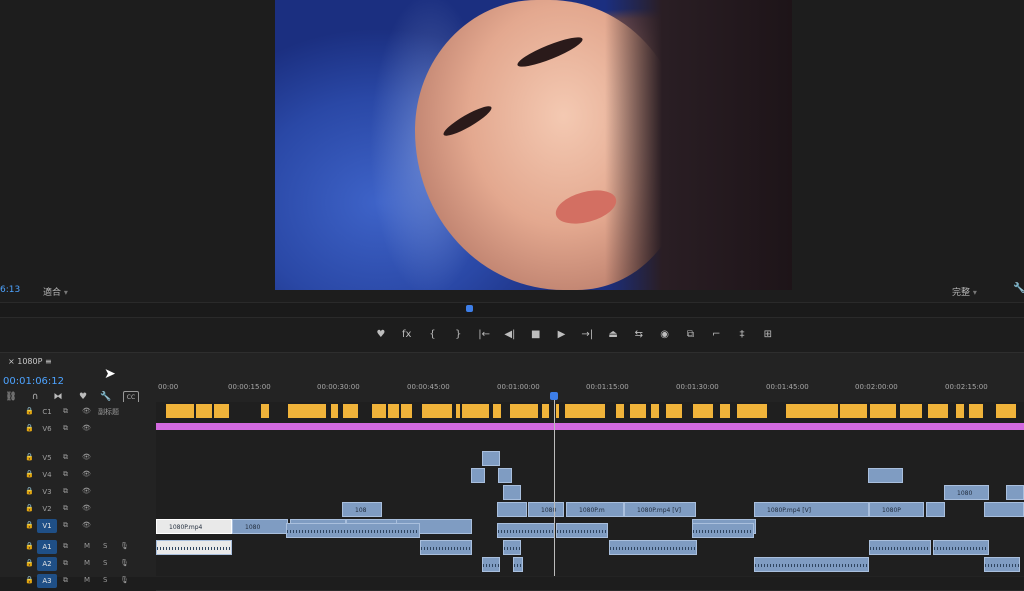 The height and width of the screenshot is (591, 1024). Describe the element at coordinates (433, 335) in the screenshot. I see `mark-in-icon: {` at that location.